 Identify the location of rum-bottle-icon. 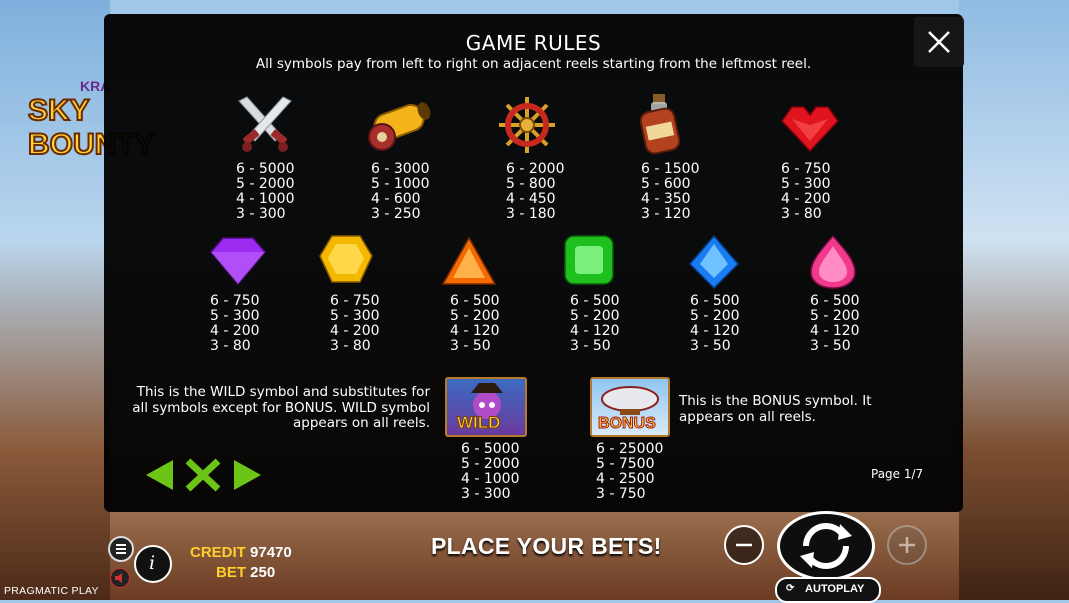
(660, 124).